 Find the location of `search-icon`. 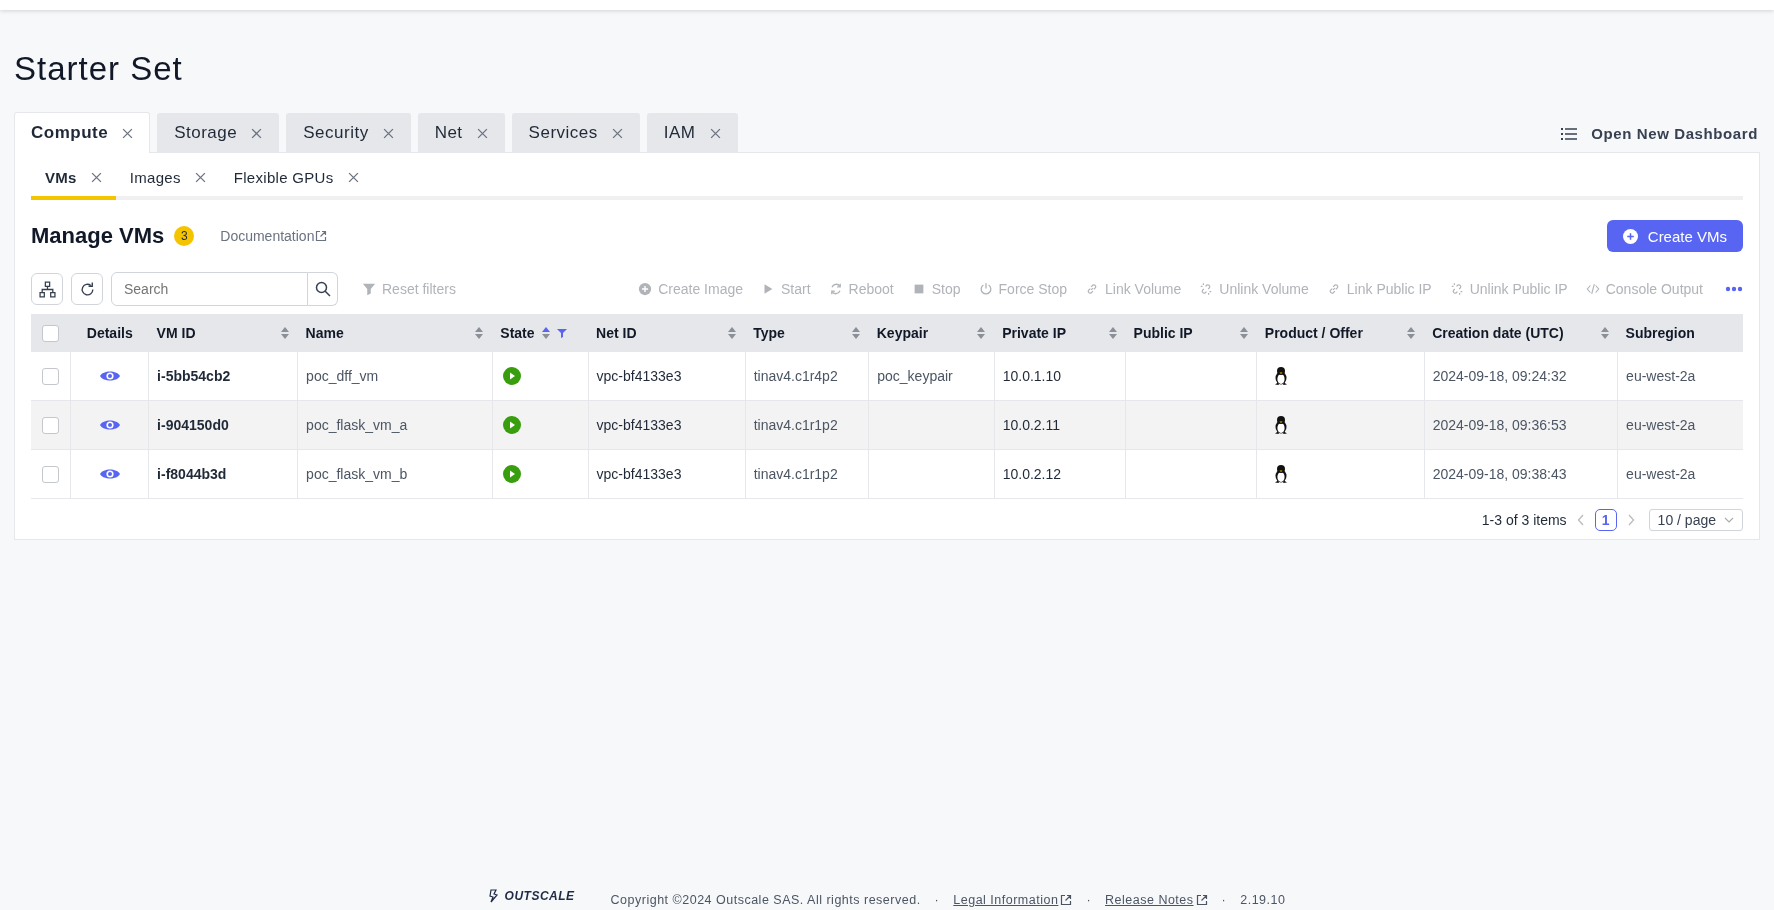

search-icon is located at coordinates (322, 289).